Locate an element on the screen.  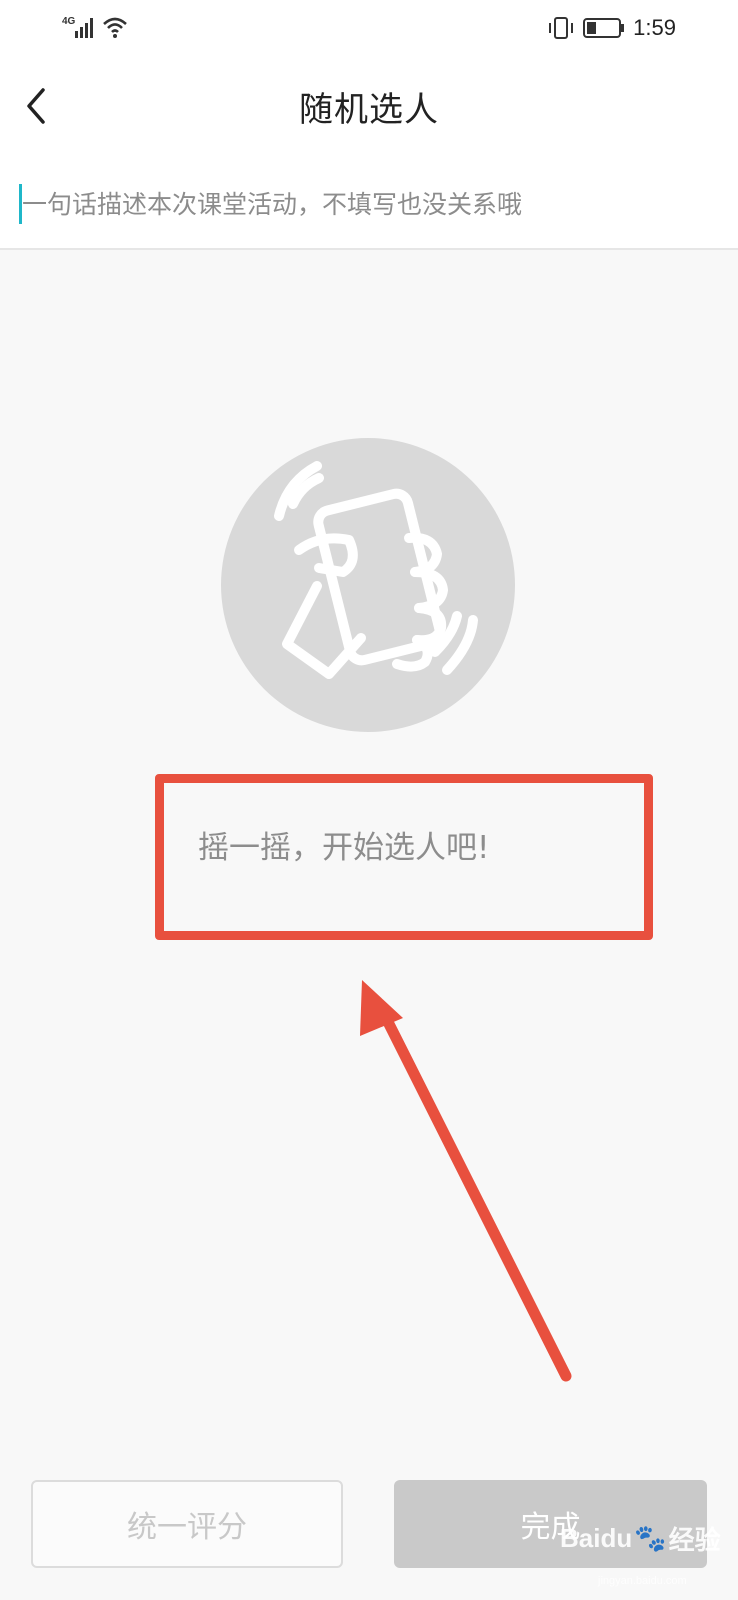
status-bar: 4G 1:59 is located at coordinates (369, 28).